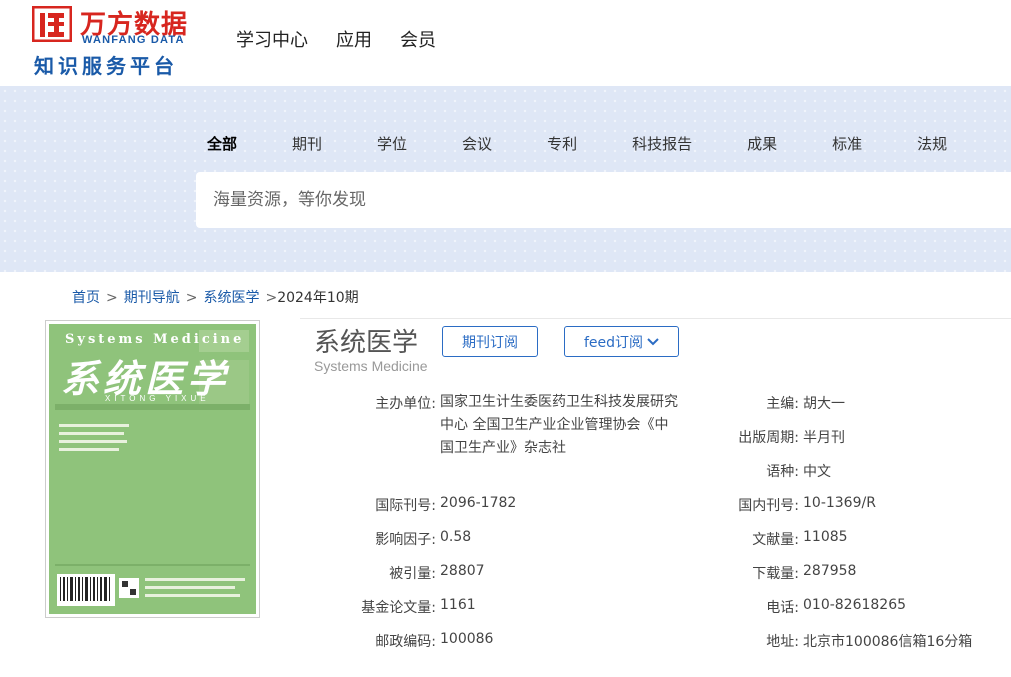 This screenshot has height=677, width=1011. I want to click on resource-category-tabs: 全部 期刊 学位 会议 专利 科技报告 成果 标准 法规, so click(604, 143).